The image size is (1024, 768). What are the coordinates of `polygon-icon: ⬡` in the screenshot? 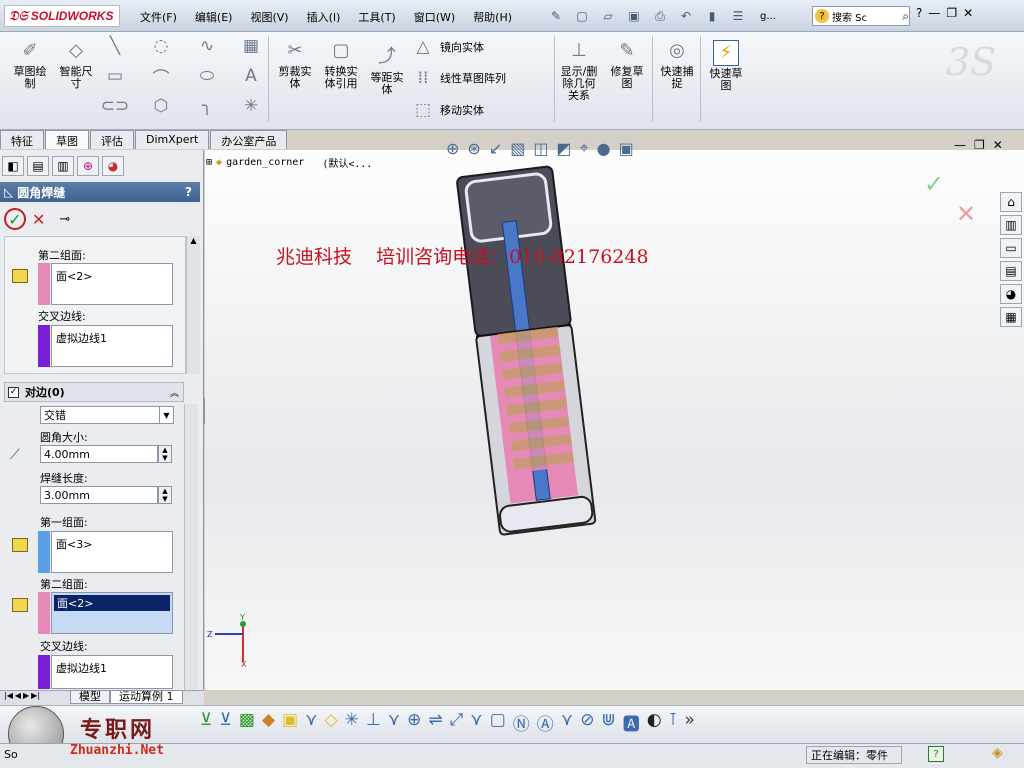 It's located at (161, 106).